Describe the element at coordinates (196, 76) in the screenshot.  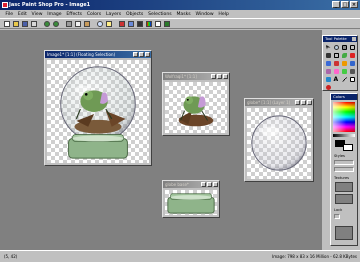
I see `wolfraqi1-title-bar: Wolfraqi1* [1:1]` at that location.